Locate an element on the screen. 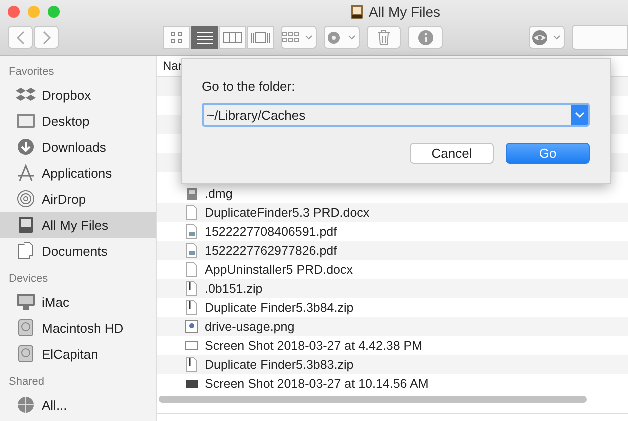 This screenshot has width=628, height=421. file-name: drive-usage.png is located at coordinates (250, 327).